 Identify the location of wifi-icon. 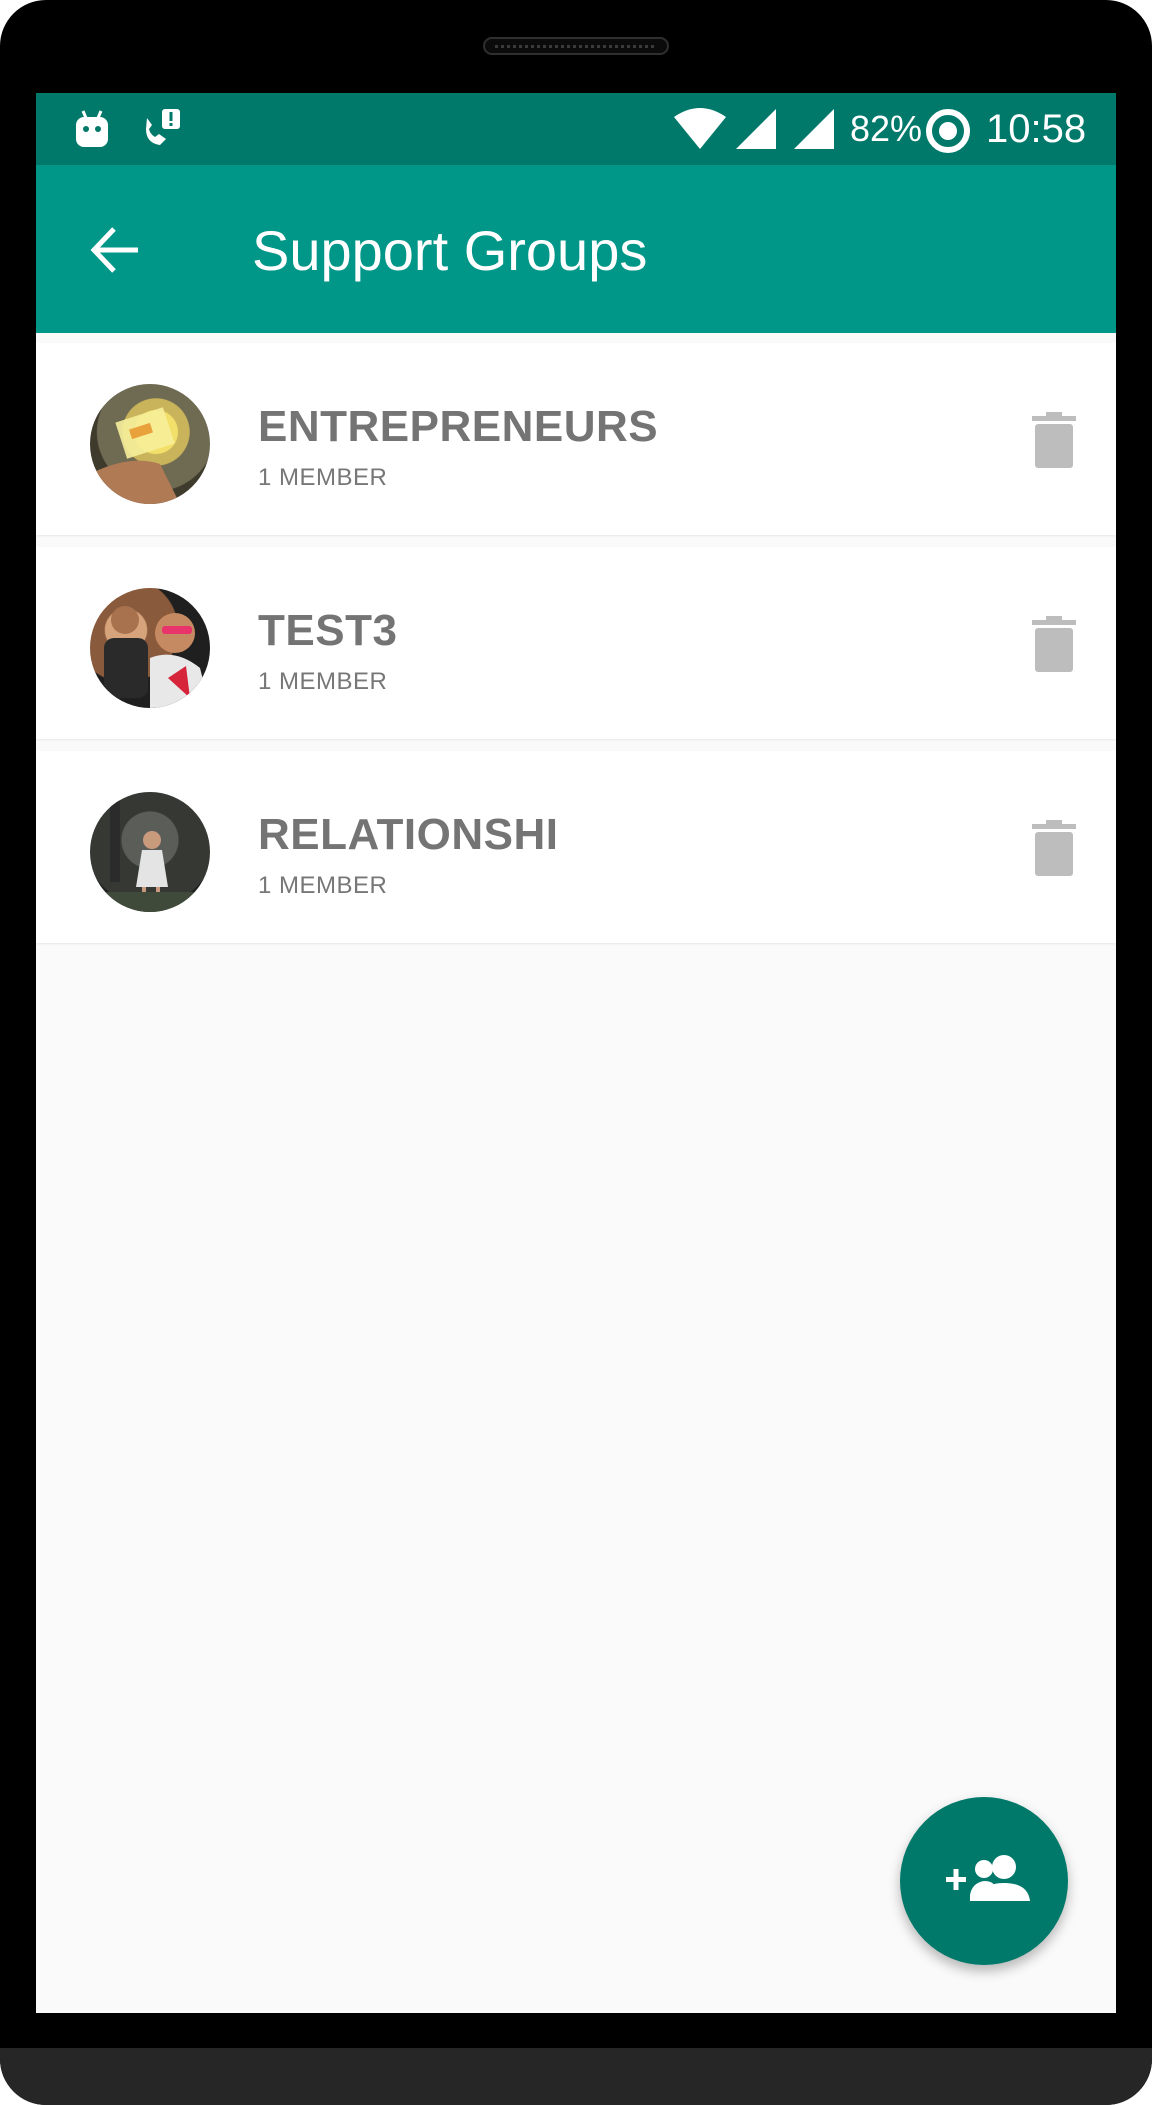
(700, 131).